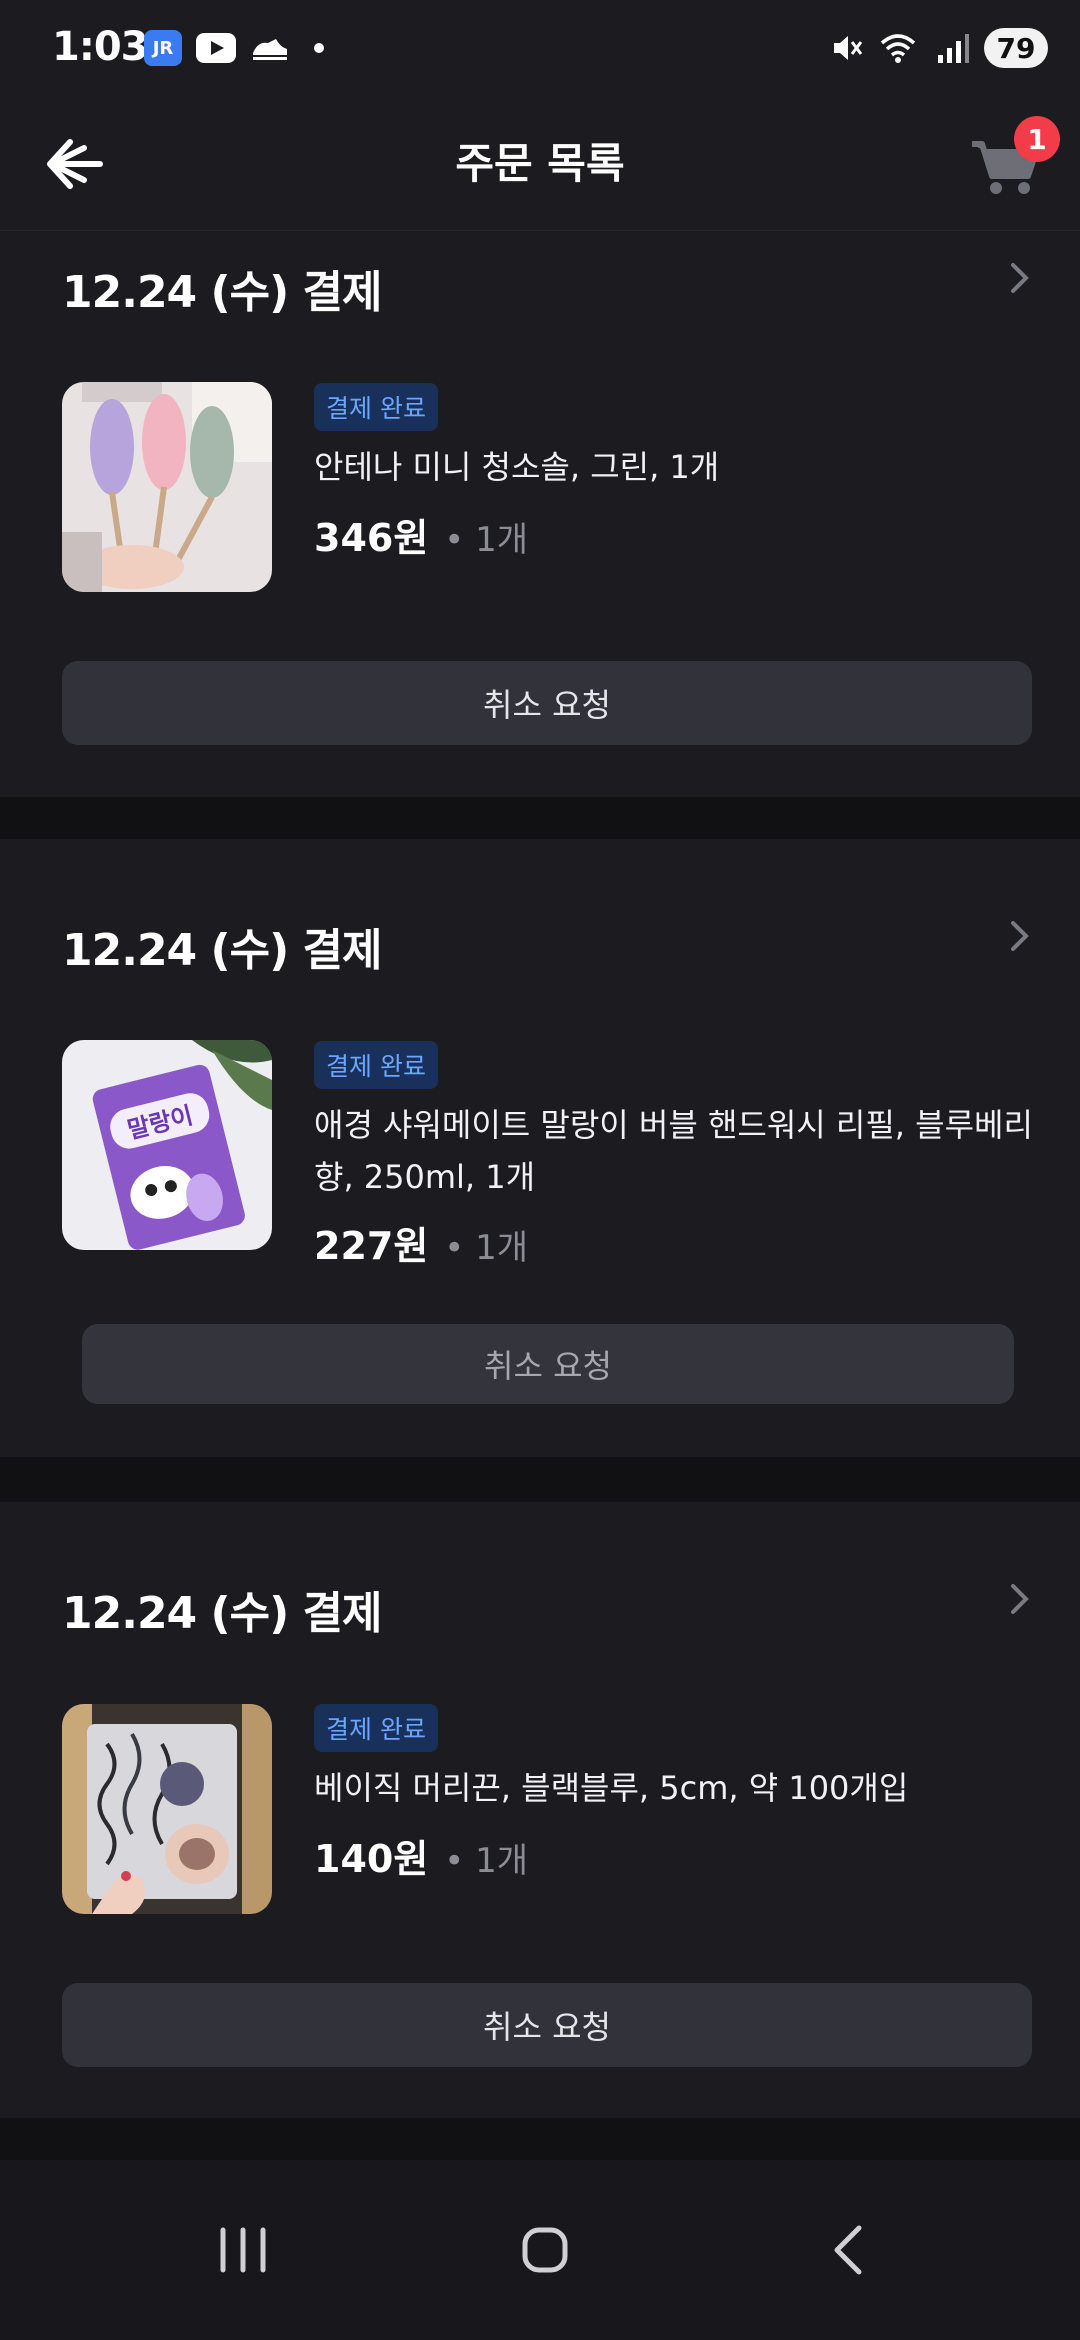 The height and width of the screenshot is (2340, 1080). Describe the element at coordinates (371, 538) in the screenshot. I see `price-value: 346원` at that location.